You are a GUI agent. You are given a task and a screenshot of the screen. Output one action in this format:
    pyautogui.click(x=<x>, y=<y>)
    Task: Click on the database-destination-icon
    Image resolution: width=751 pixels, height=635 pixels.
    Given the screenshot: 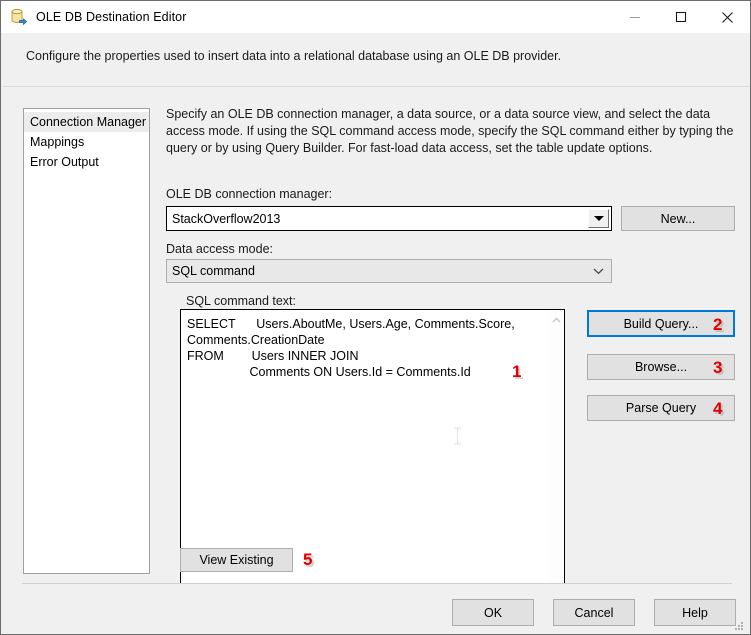 What is the action you would take?
    pyautogui.click(x=19, y=17)
    